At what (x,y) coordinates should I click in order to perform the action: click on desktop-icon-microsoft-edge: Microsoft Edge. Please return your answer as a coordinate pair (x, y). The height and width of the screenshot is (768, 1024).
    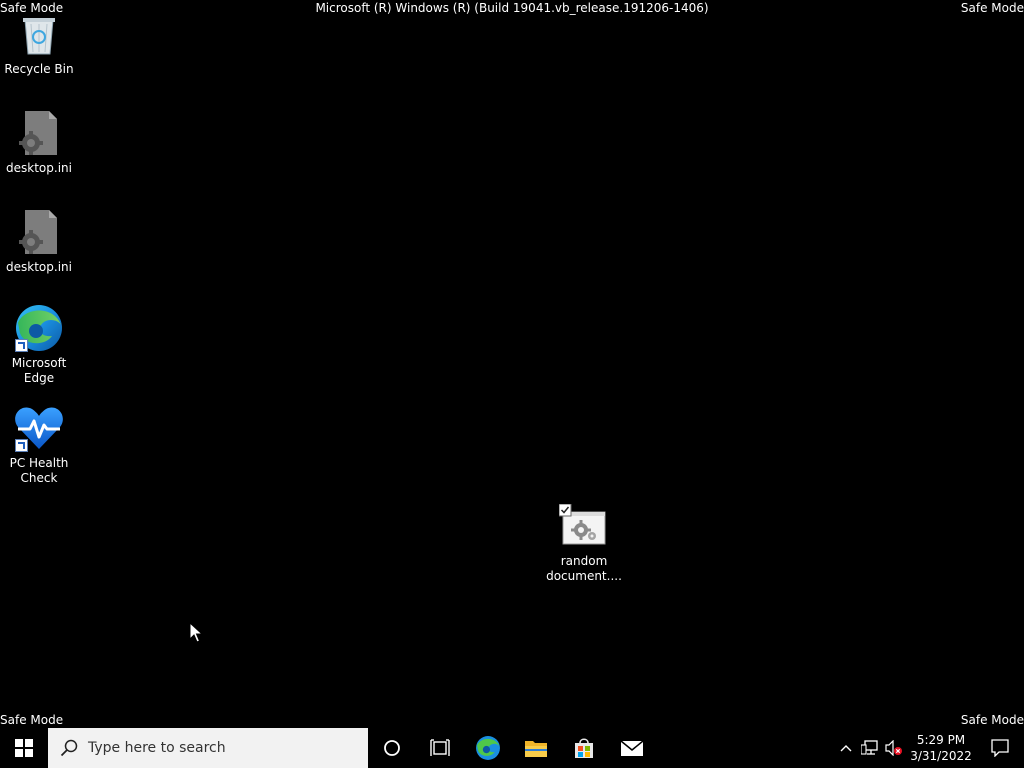
    Looking at the image, I should click on (39, 344).